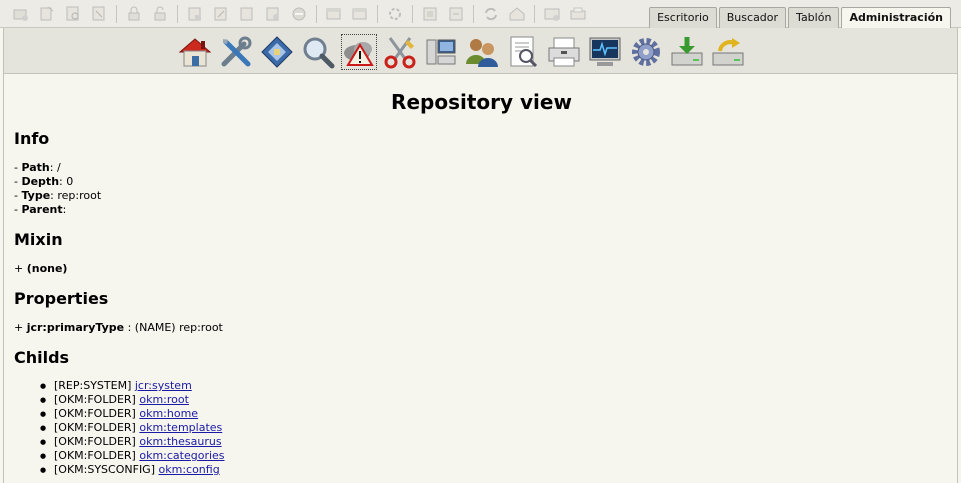 This screenshot has height=483, width=961. Describe the element at coordinates (195, 52) in the screenshot. I see `admin-home-button` at that location.